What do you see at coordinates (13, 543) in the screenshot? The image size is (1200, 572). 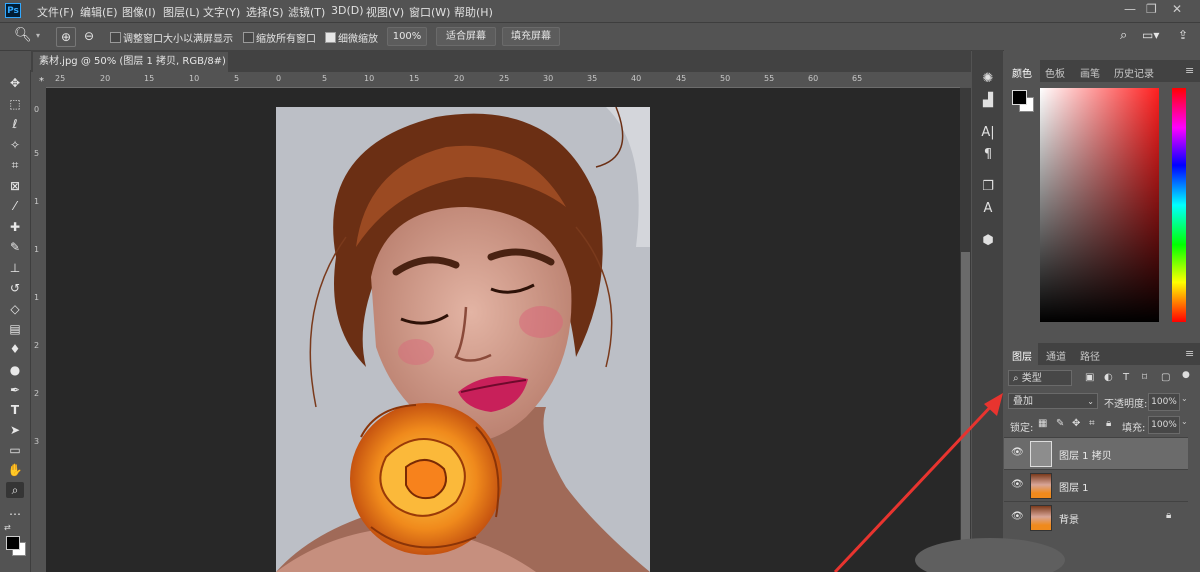 I see `foreground-color-swatch` at bounding box center [13, 543].